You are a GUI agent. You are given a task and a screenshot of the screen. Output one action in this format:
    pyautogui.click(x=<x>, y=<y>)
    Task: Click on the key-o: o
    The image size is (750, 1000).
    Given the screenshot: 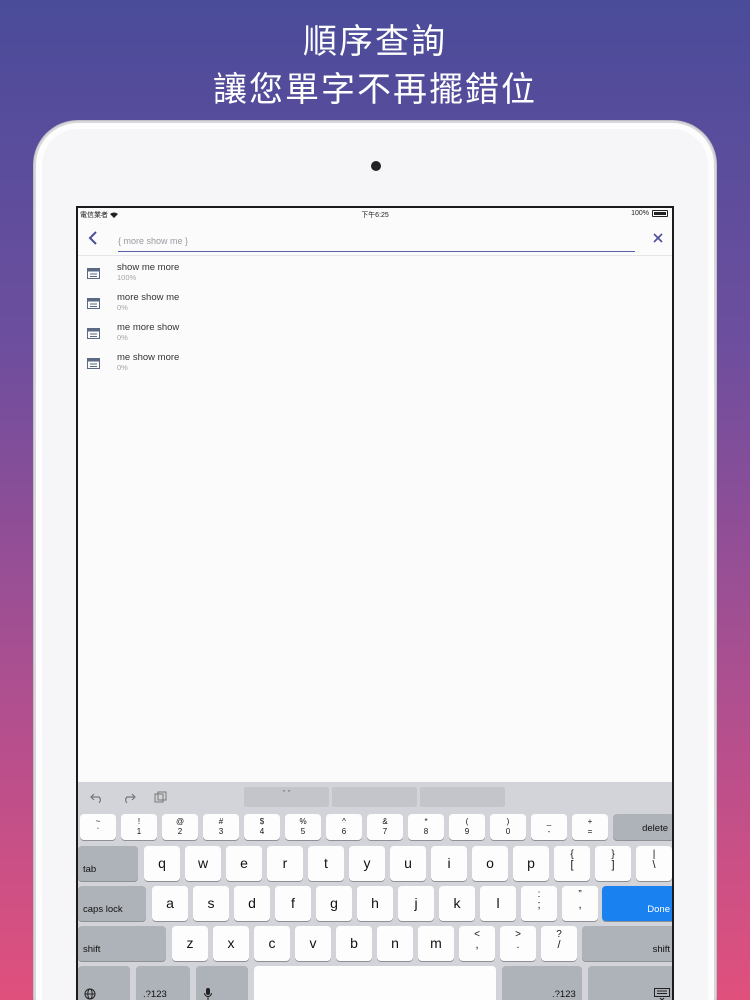 What is the action you would take?
    pyautogui.click(x=490, y=863)
    